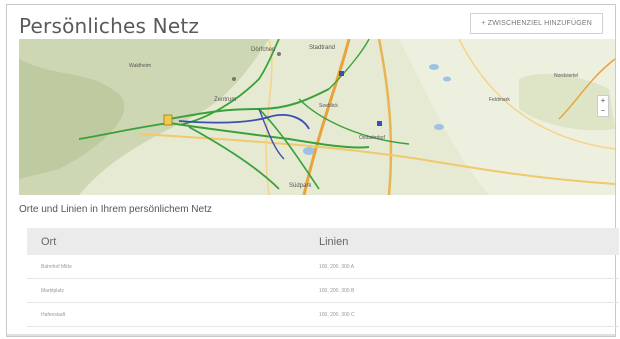 This screenshot has height=339, width=620. I want to click on table-row: Marktplatz 100, 200, 300 B, so click(323, 291).